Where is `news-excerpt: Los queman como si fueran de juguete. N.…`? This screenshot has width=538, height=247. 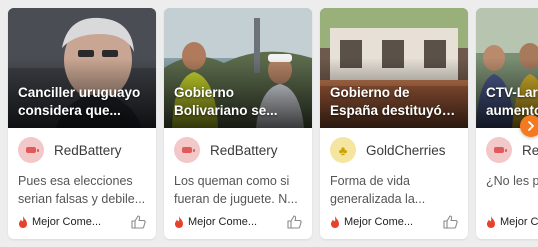 news-excerpt: Los queman como si fueran de juguete. N.… is located at coordinates (238, 190).